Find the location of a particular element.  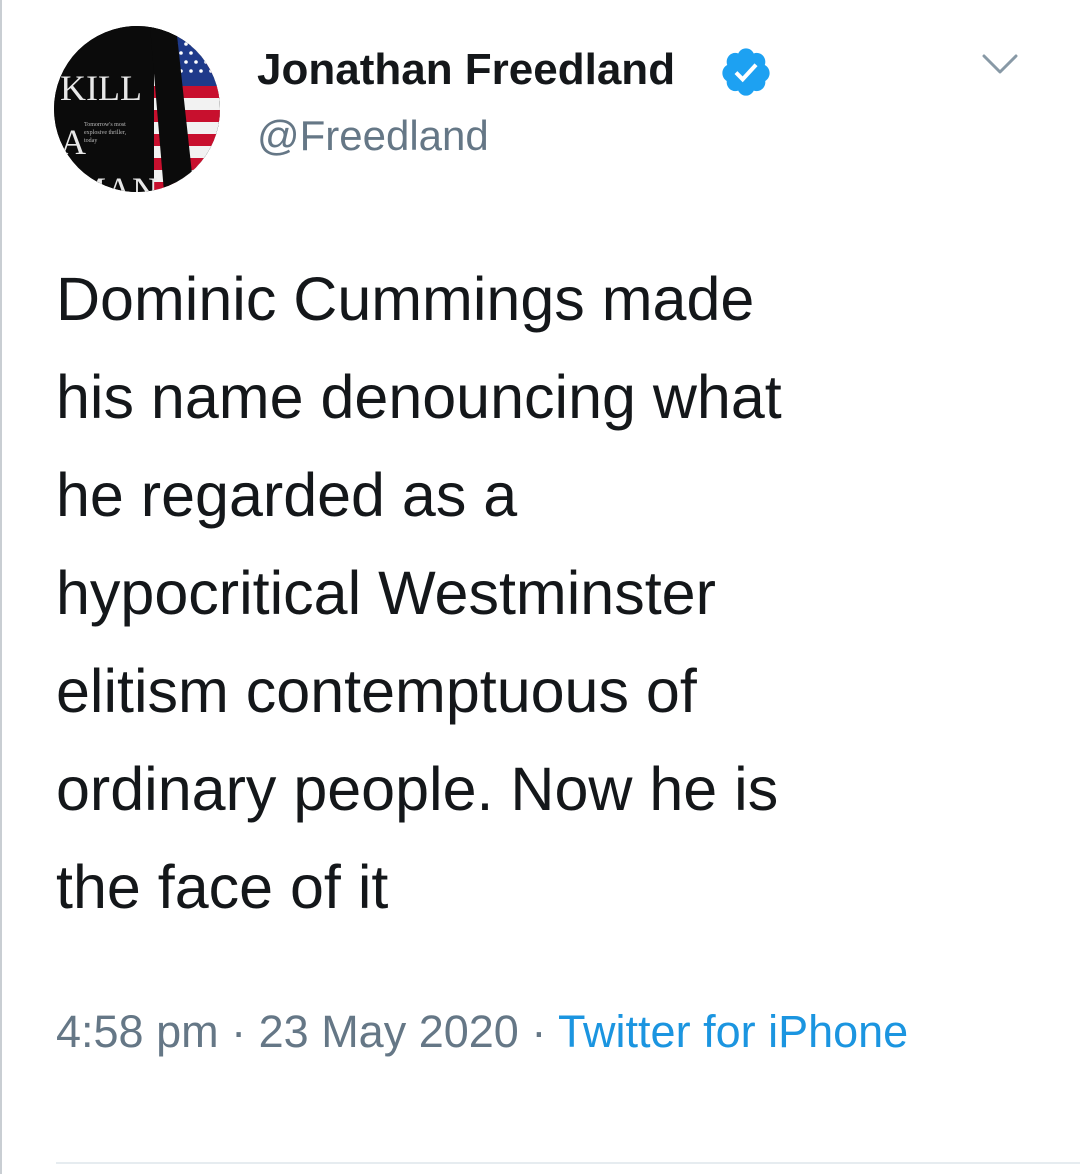

cover-title-man: MAN is located at coordinates (116, 181).